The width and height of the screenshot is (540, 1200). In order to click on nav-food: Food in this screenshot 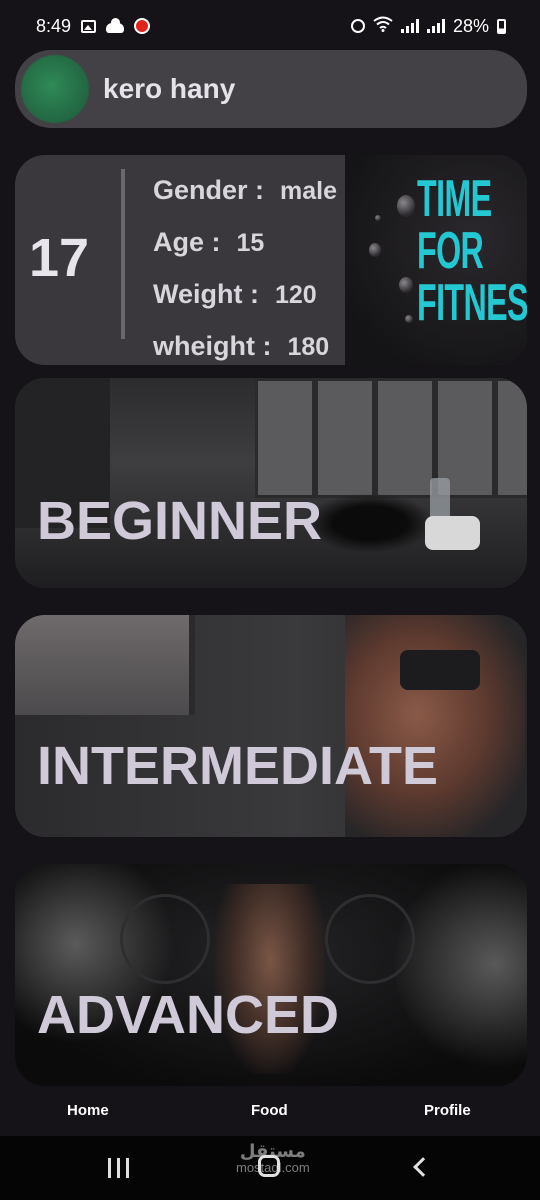, I will do `click(269, 1110)`.